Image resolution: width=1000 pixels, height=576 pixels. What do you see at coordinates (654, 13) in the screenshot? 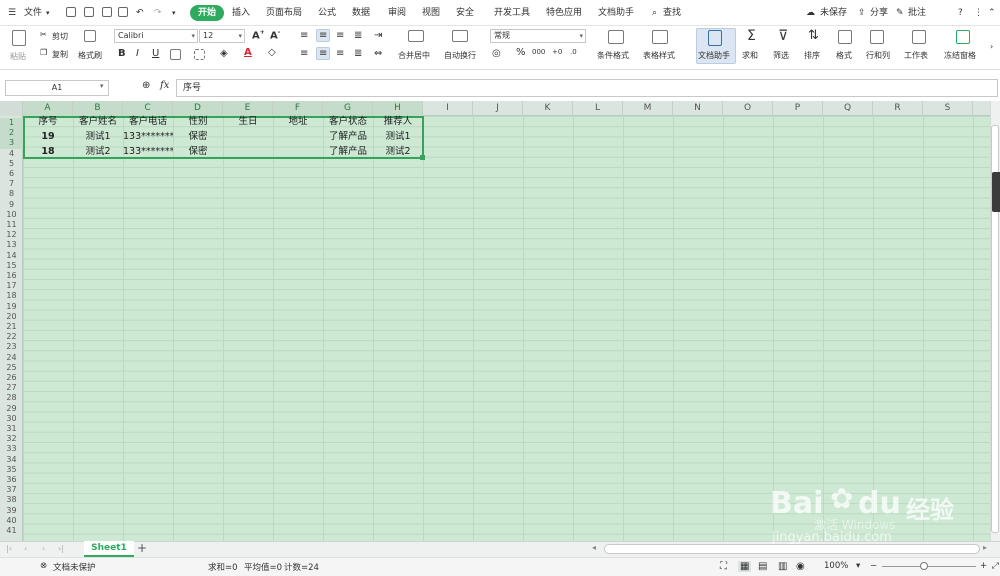
I see `search-icon: ⌕` at bounding box center [654, 13].